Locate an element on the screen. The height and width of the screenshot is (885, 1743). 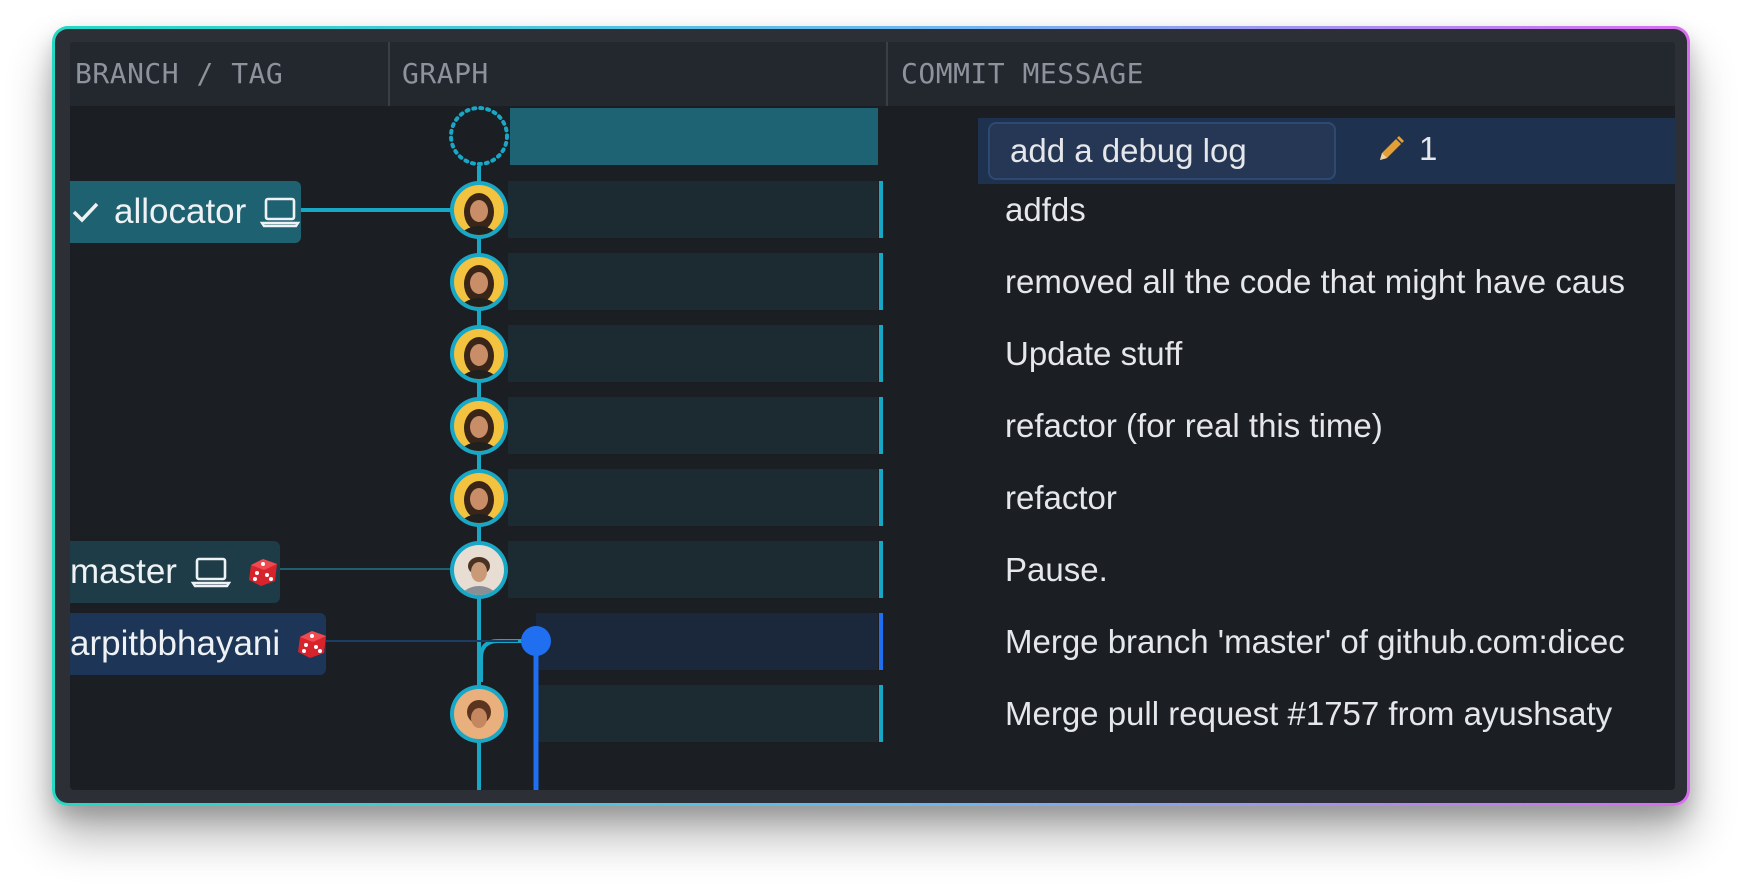
branch-tag-label: arpitbbhayani is located at coordinates (175, 643).